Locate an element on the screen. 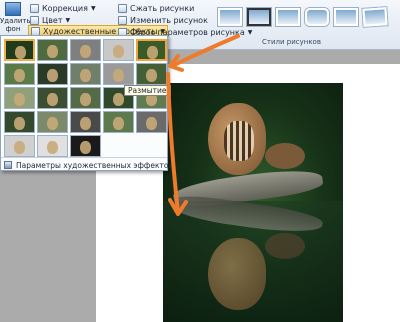 This screenshot has height=322, width=400. picture-styles-gallery is located at coordinates (307, 20).